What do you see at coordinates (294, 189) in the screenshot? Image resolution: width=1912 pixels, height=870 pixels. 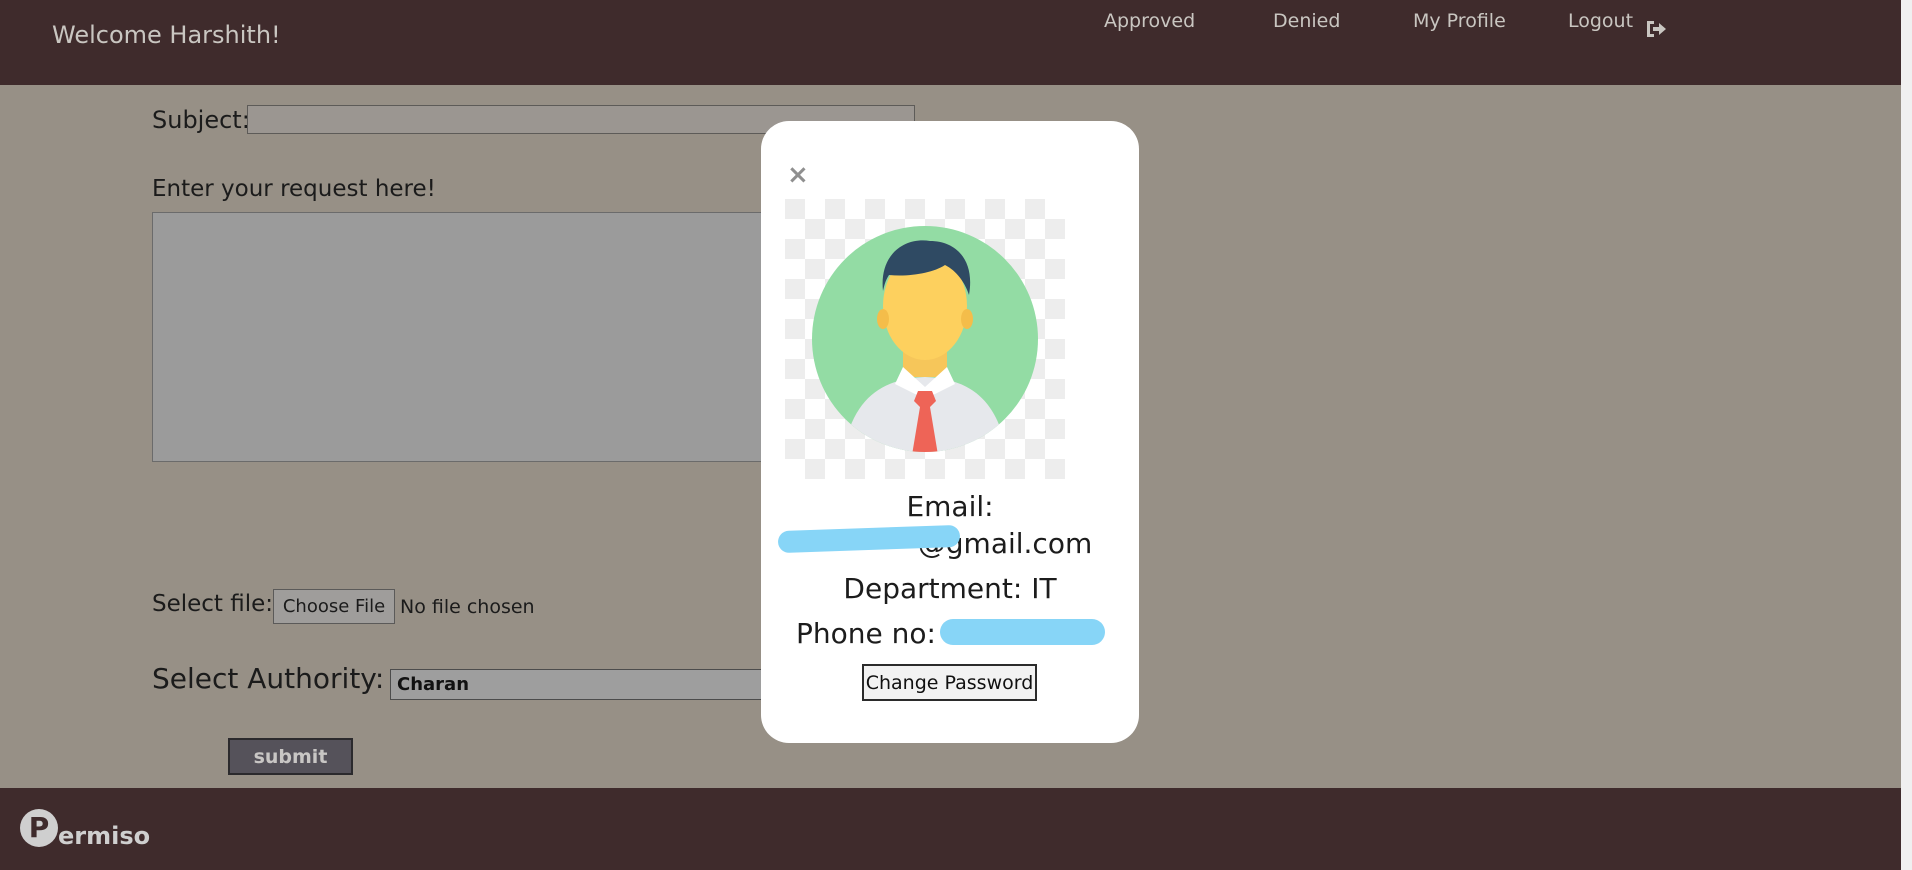 I see `request-label: Enter your request here!` at bounding box center [294, 189].